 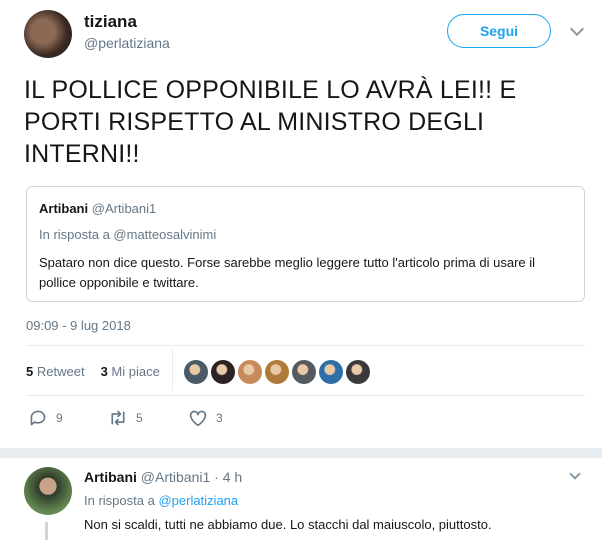 I want to click on like-stat: 3 Mi piace, so click(x=130, y=371).